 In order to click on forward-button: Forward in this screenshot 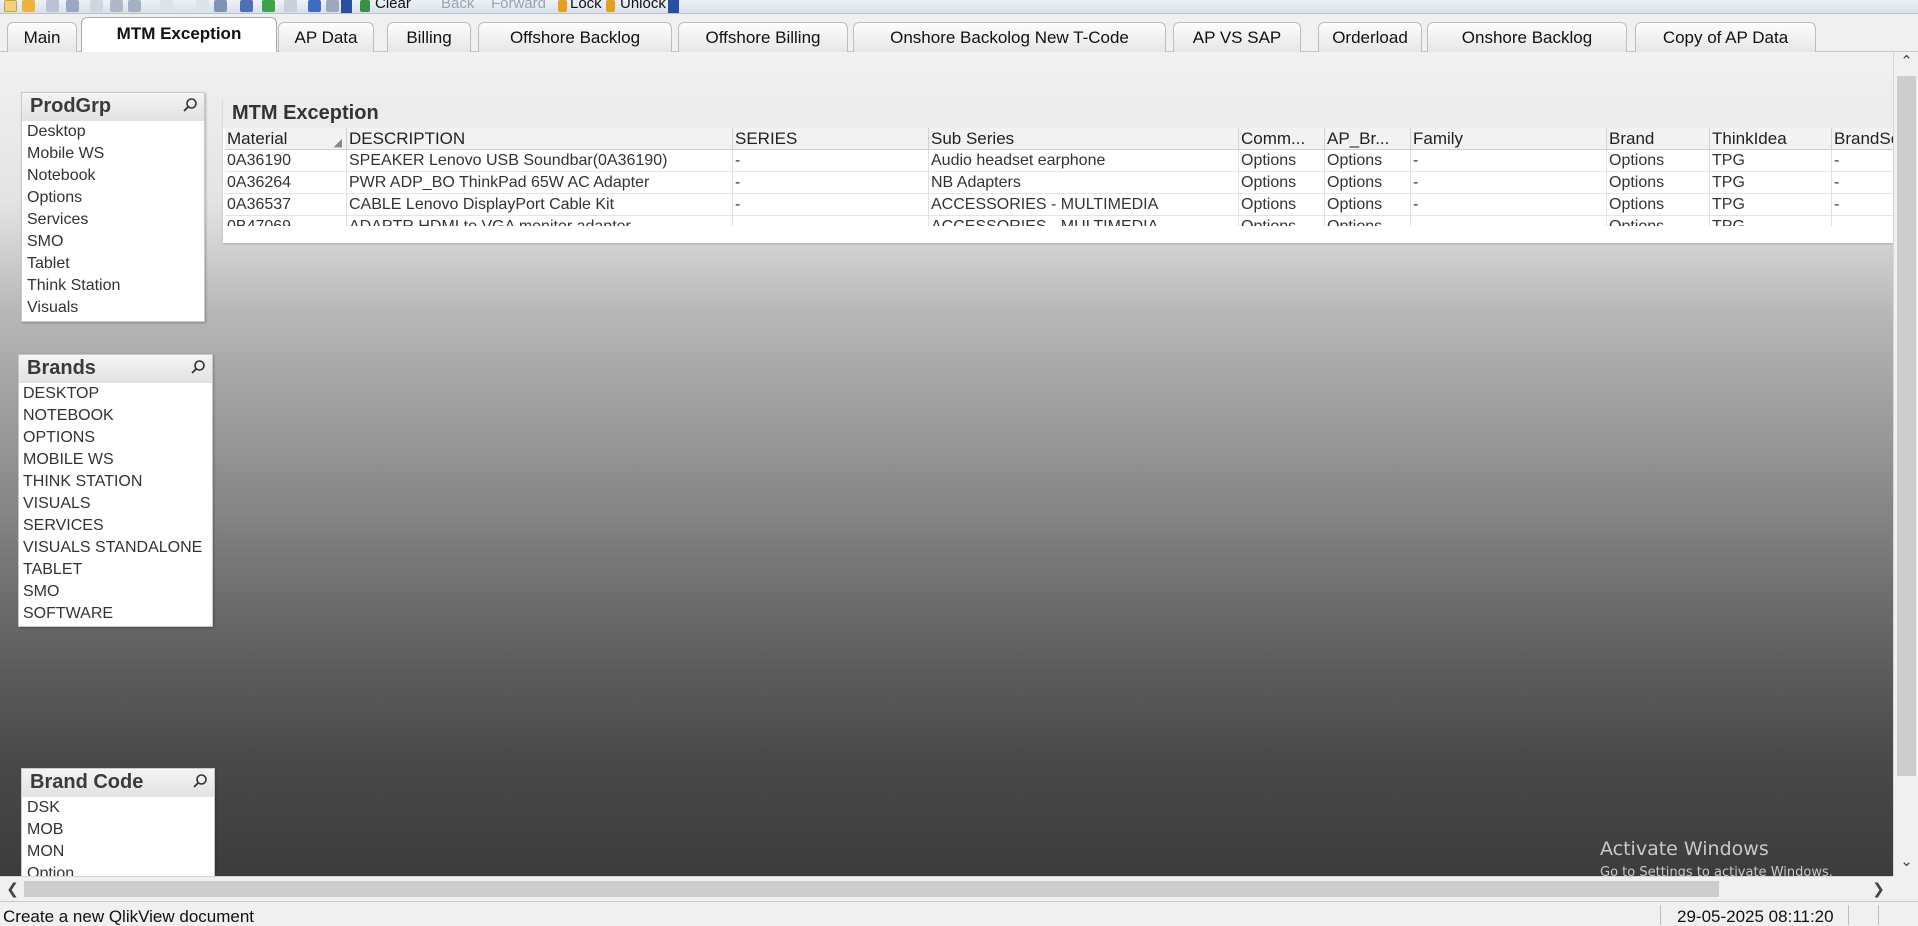, I will do `click(518, 6)`.